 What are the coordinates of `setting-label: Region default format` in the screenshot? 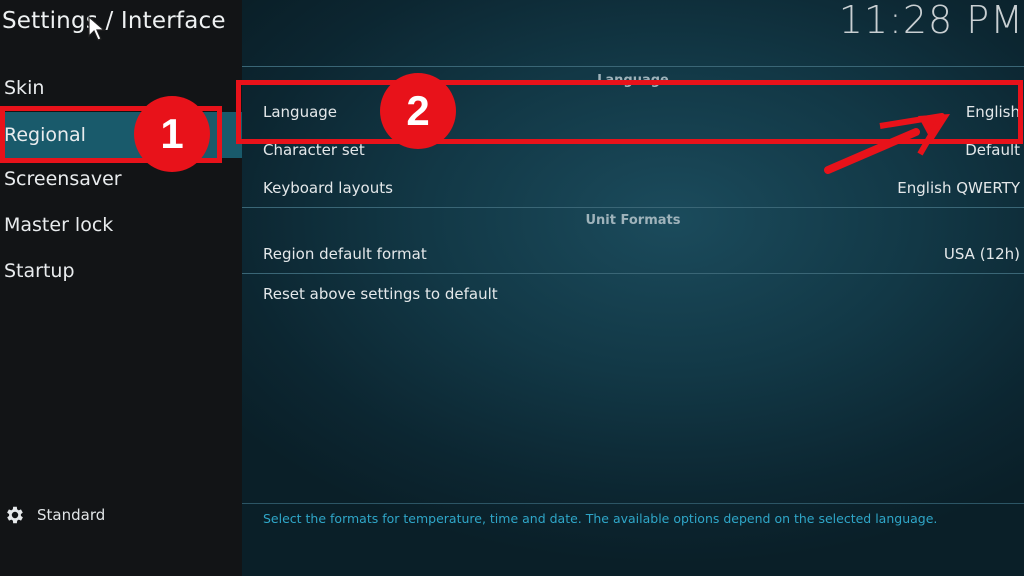 It's located at (345, 254).